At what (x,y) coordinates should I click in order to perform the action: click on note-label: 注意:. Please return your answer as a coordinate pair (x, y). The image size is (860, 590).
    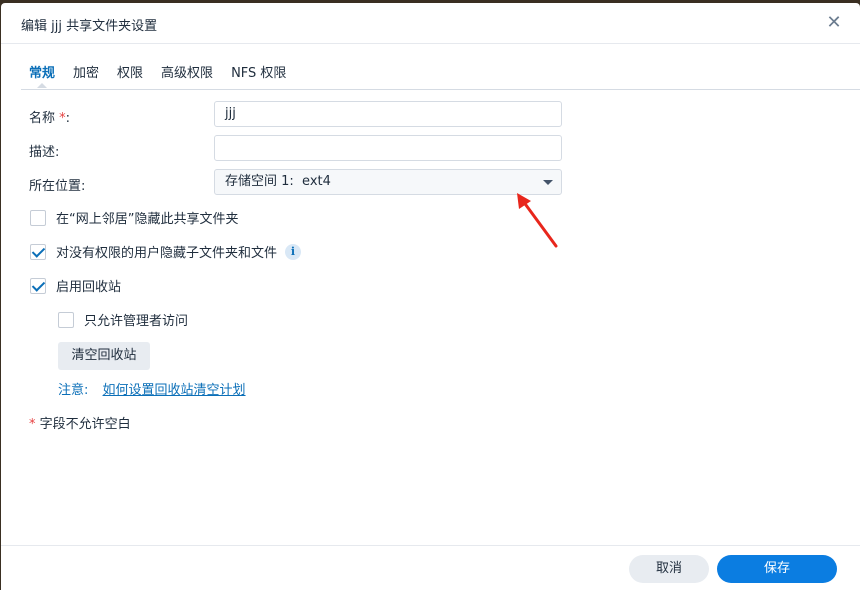
    Looking at the image, I should click on (73, 390).